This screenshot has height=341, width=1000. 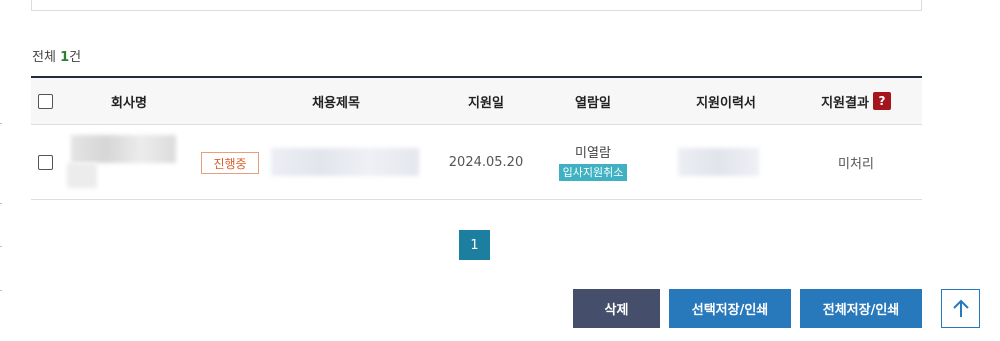 What do you see at coordinates (861, 308) in the screenshot?
I see `save-all-button: 전체저장/인쇄` at bounding box center [861, 308].